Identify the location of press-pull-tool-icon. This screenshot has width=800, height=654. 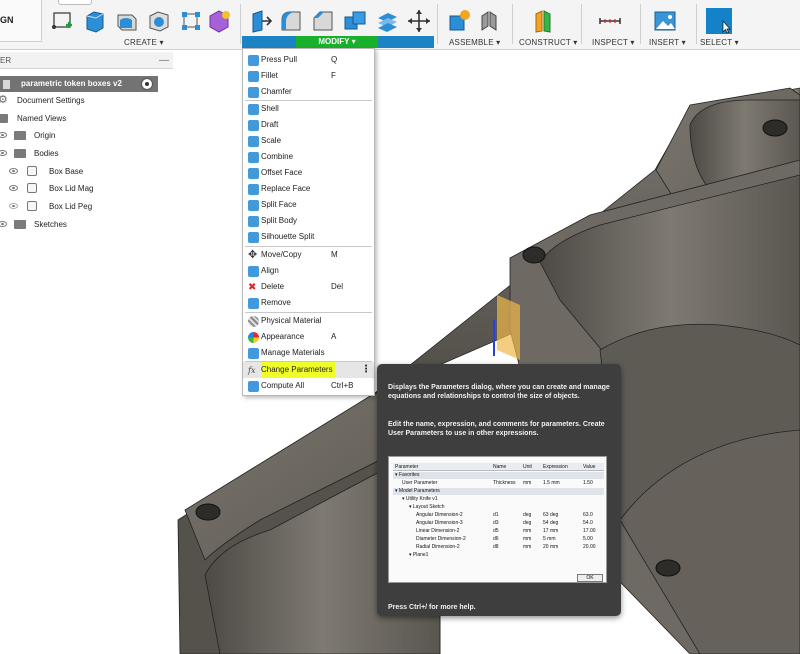
(261, 21).